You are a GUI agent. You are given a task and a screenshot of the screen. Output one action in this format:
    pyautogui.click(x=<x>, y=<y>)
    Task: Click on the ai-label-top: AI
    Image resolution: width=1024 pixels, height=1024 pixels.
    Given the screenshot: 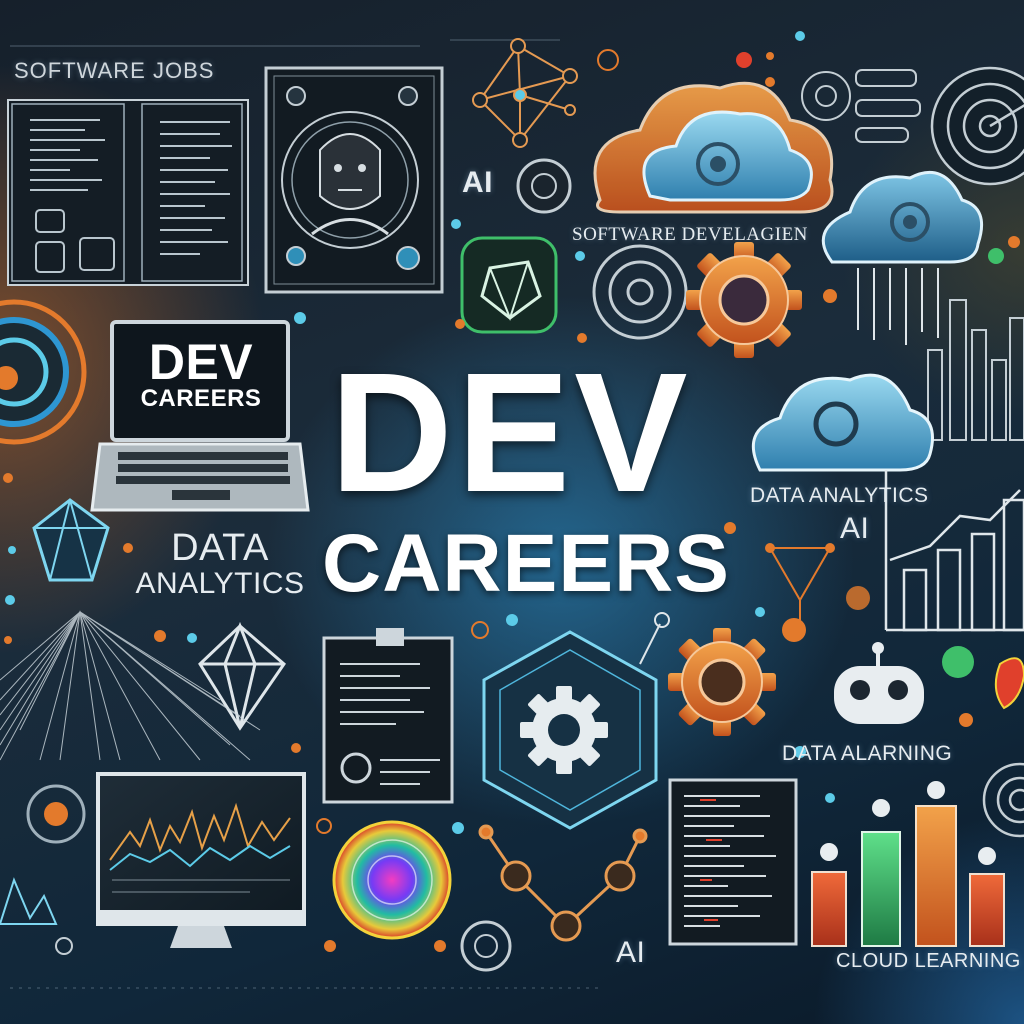 What is the action you would take?
    pyautogui.click(x=477, y=182)
    